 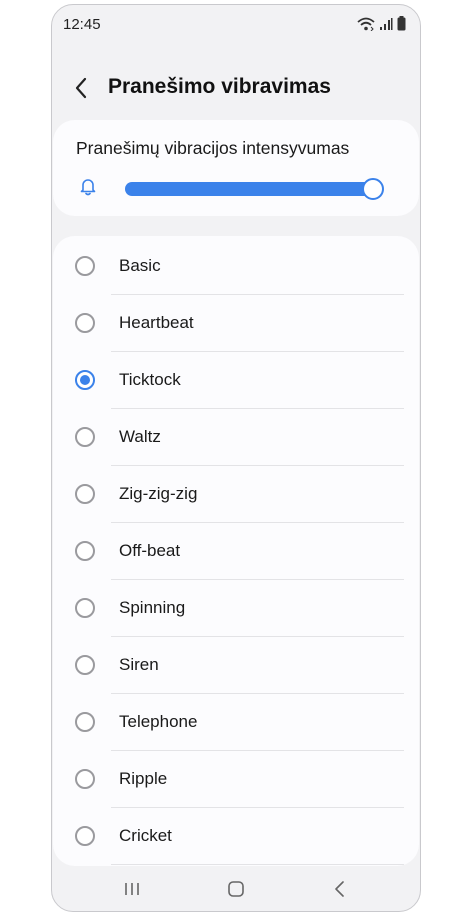 I want to click on list-item-label: Zig-zig-zig, so click(x=158, y=493).